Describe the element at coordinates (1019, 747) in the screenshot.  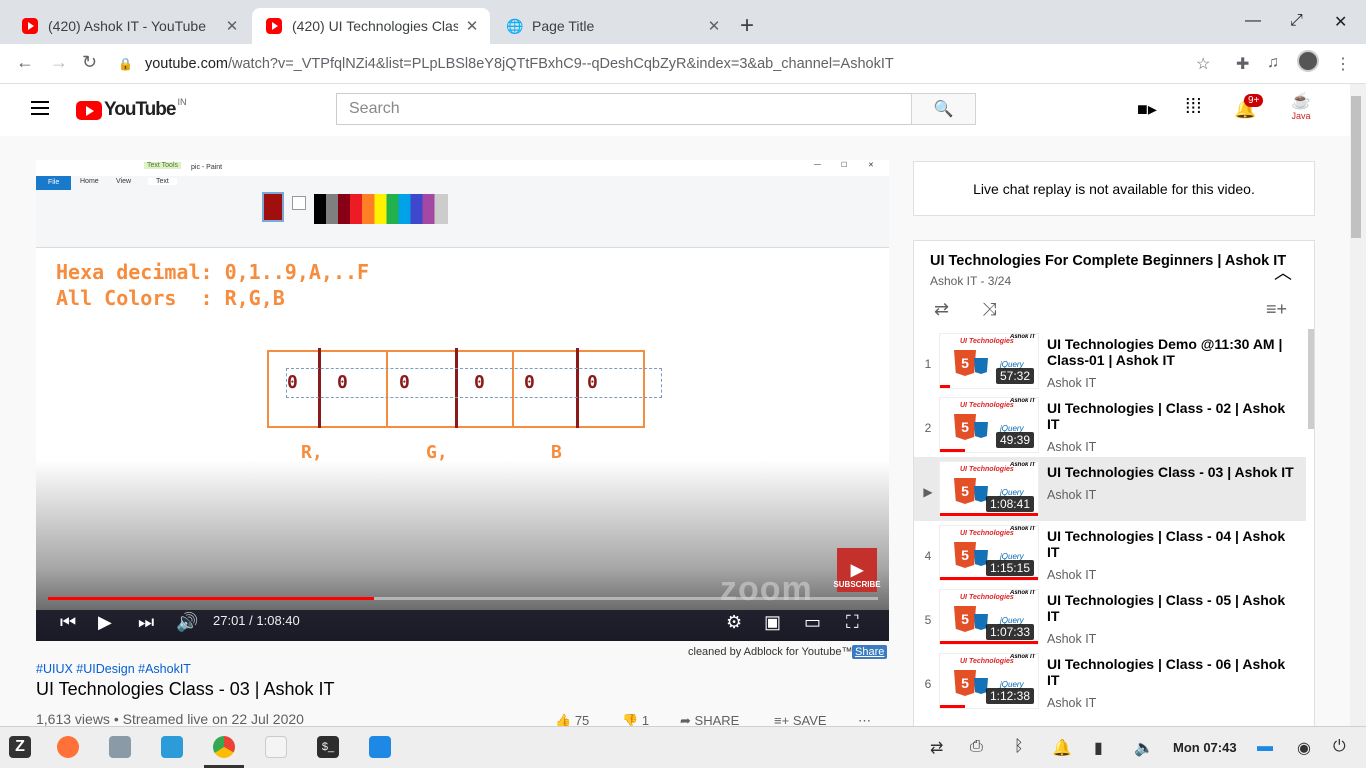
I see `bluetooth-icon: ᛒ` at that location.